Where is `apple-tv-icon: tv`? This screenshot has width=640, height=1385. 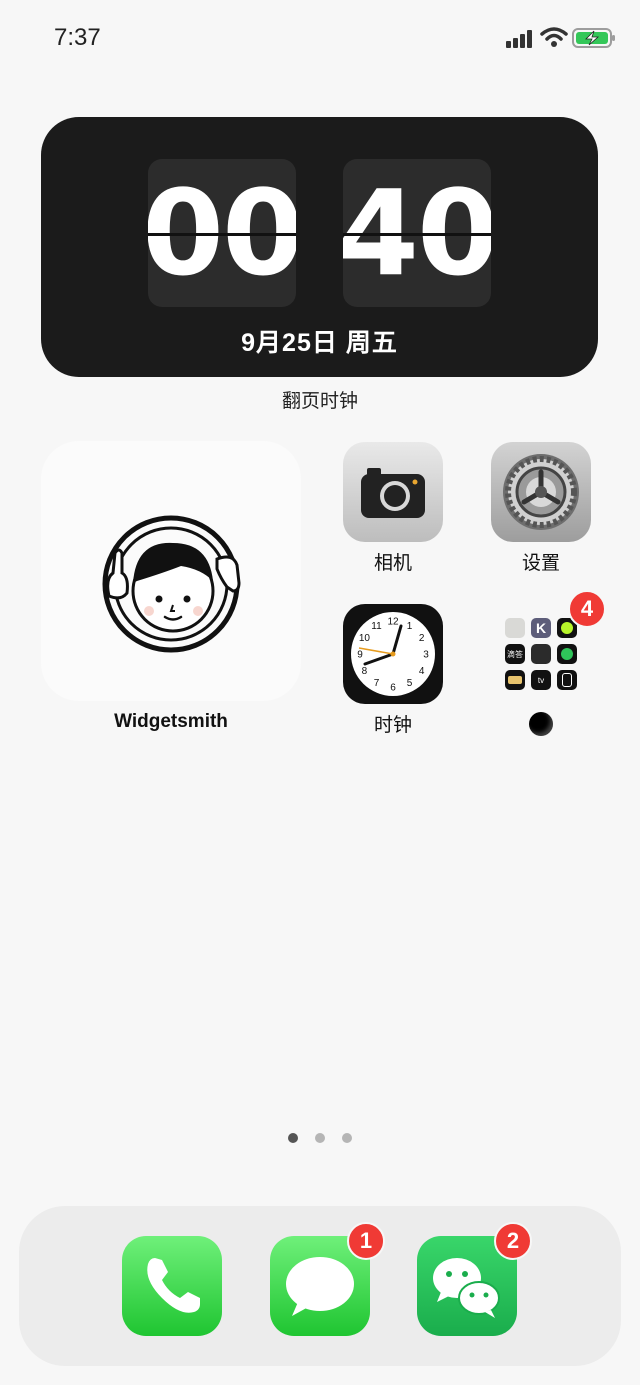 apple-tv-icon: tv is located at coordinates (541, 680).